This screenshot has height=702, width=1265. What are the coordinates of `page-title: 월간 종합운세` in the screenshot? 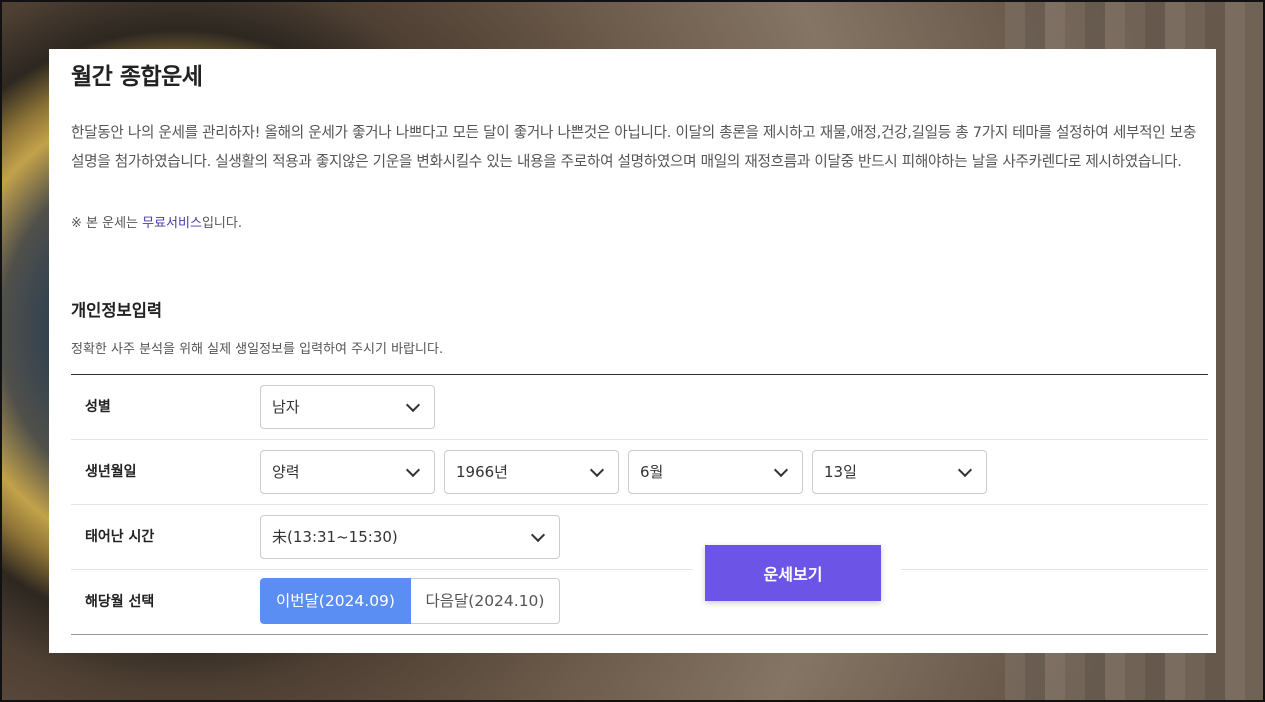 It's located at (137, 77).